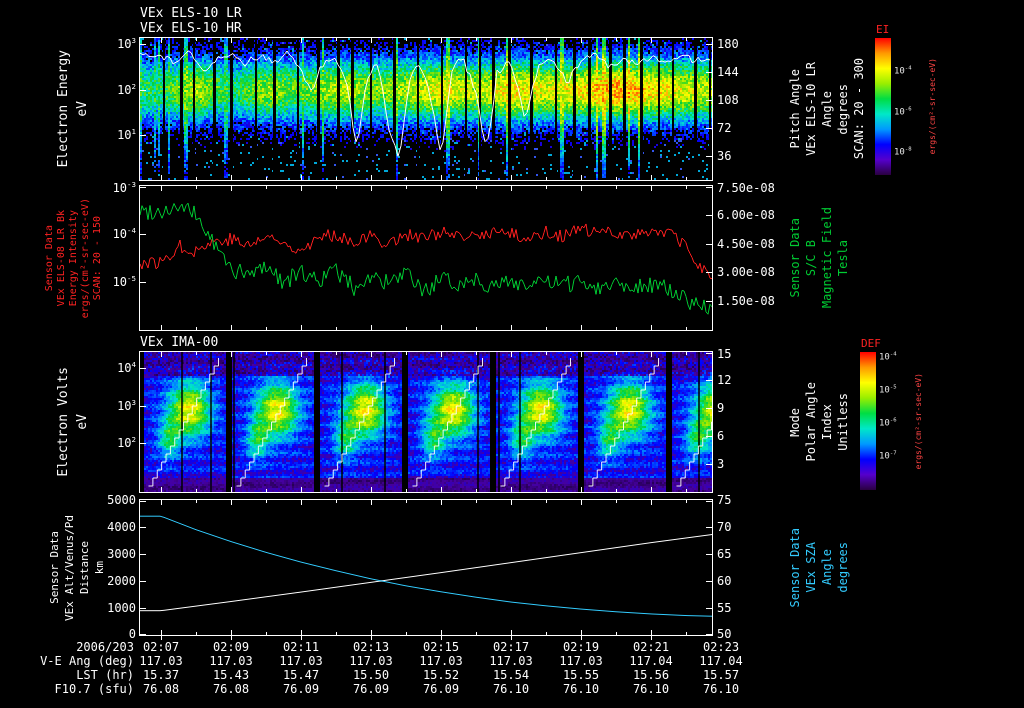  Describe the element at coordinates (724, 354) in the screenshot. I see `y-tick-label: 15` at that location.